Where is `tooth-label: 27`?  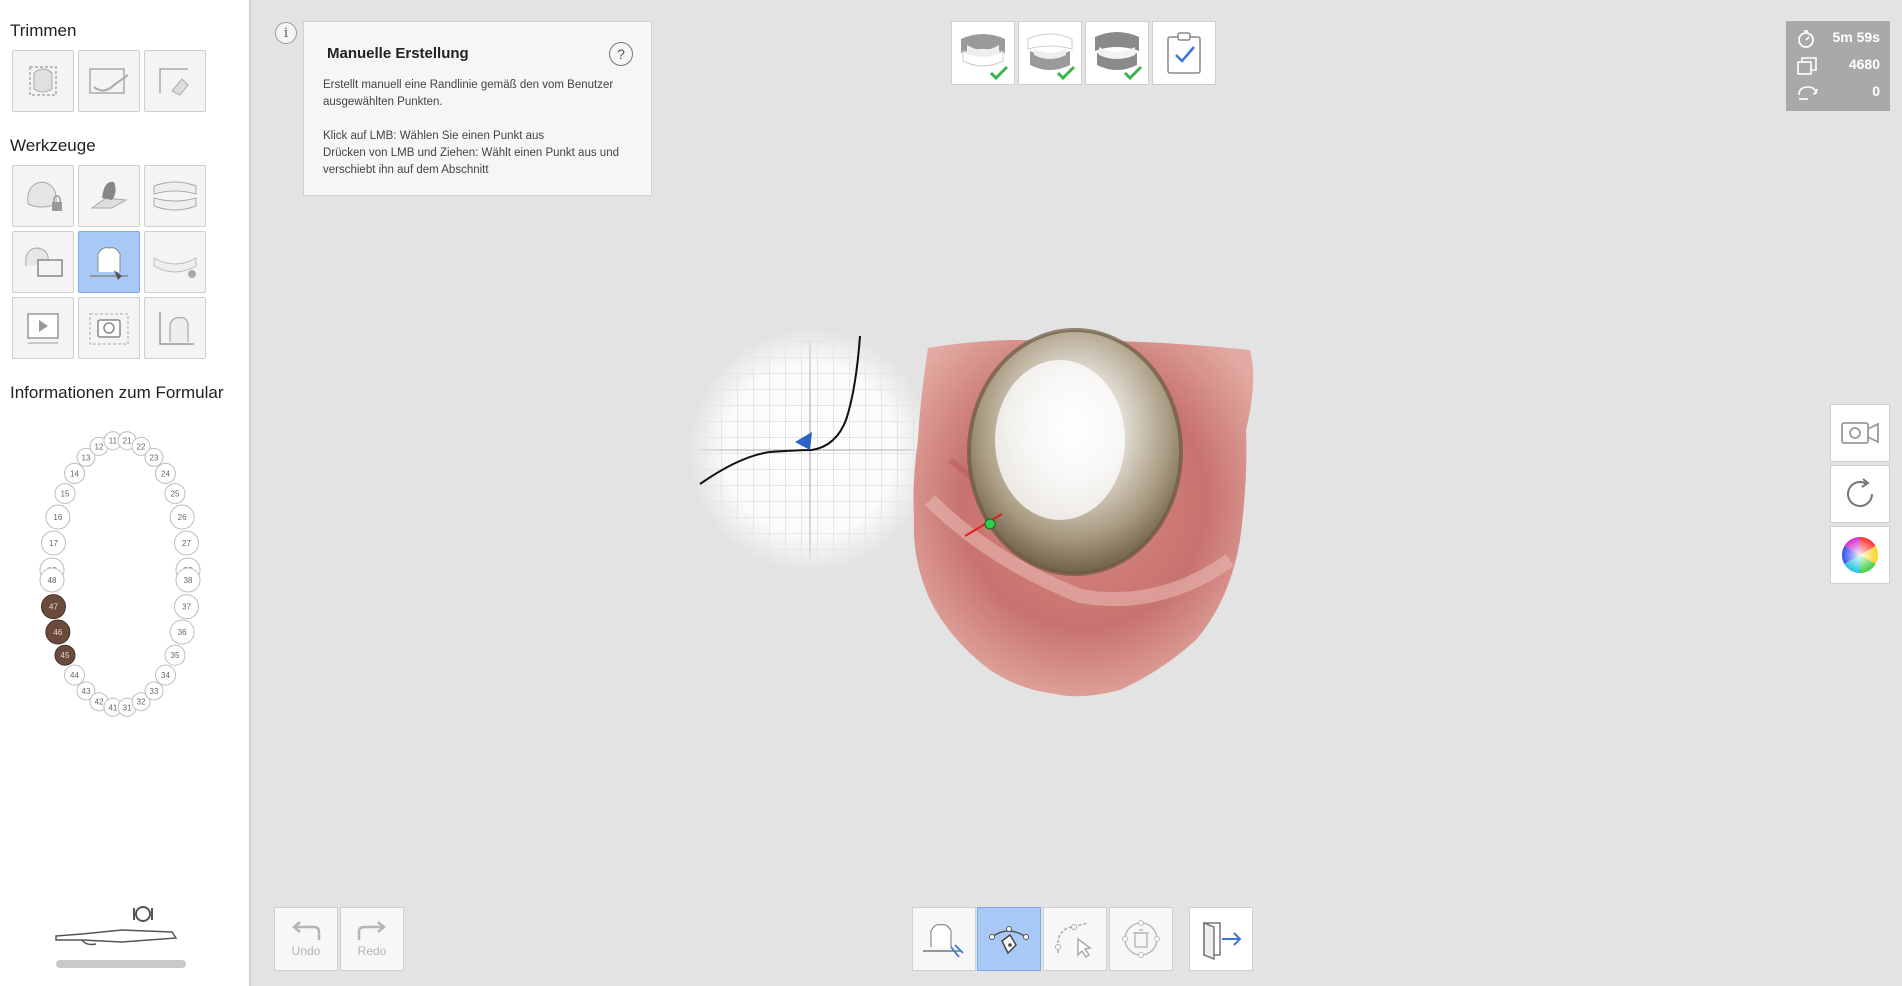 tooth-label: 27 is located at coordinates (186, 543).